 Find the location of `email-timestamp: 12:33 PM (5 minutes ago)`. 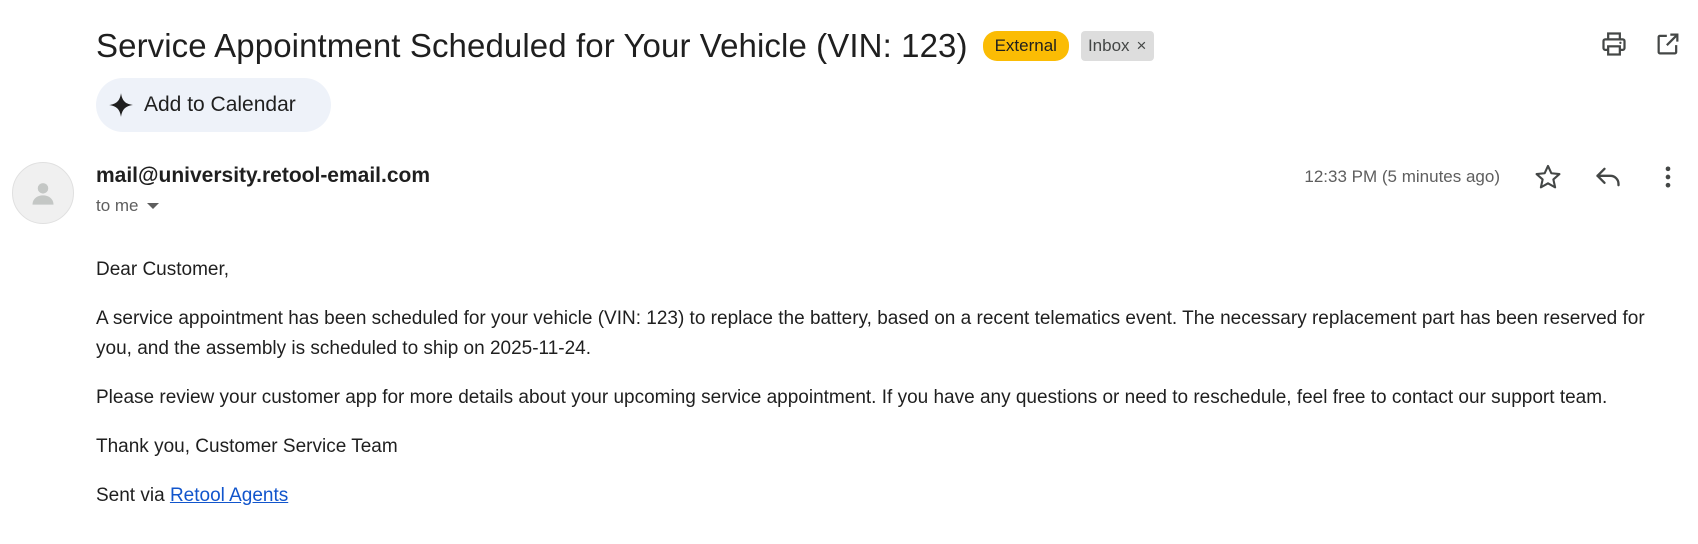

email-timestamp: 12:33 PM (5 minutes ago) is located at coordinates (1402, 176).